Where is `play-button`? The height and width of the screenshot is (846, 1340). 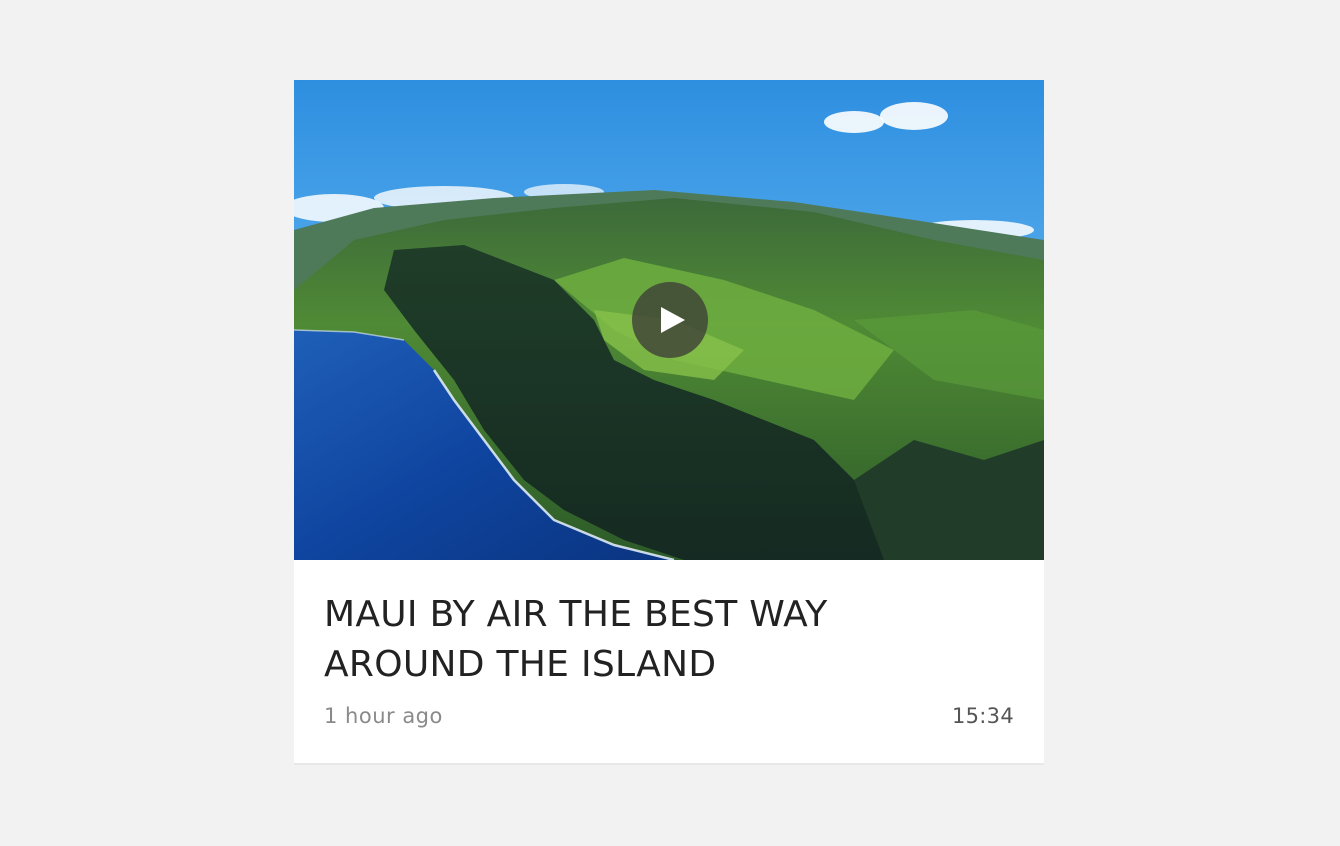 play-button is located at coordinates (670, 320).